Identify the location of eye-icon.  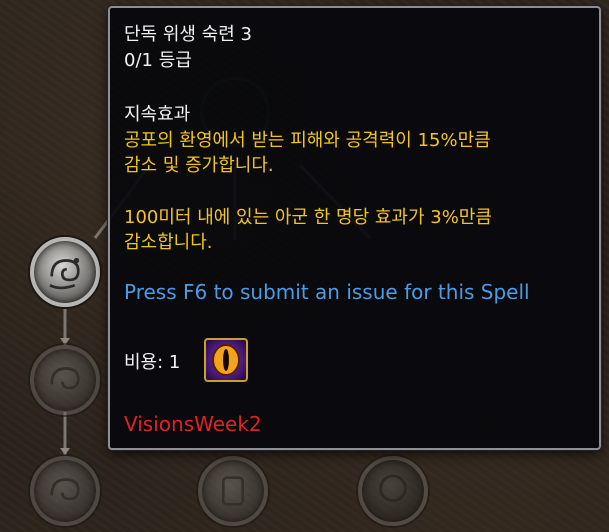
(226, 360).